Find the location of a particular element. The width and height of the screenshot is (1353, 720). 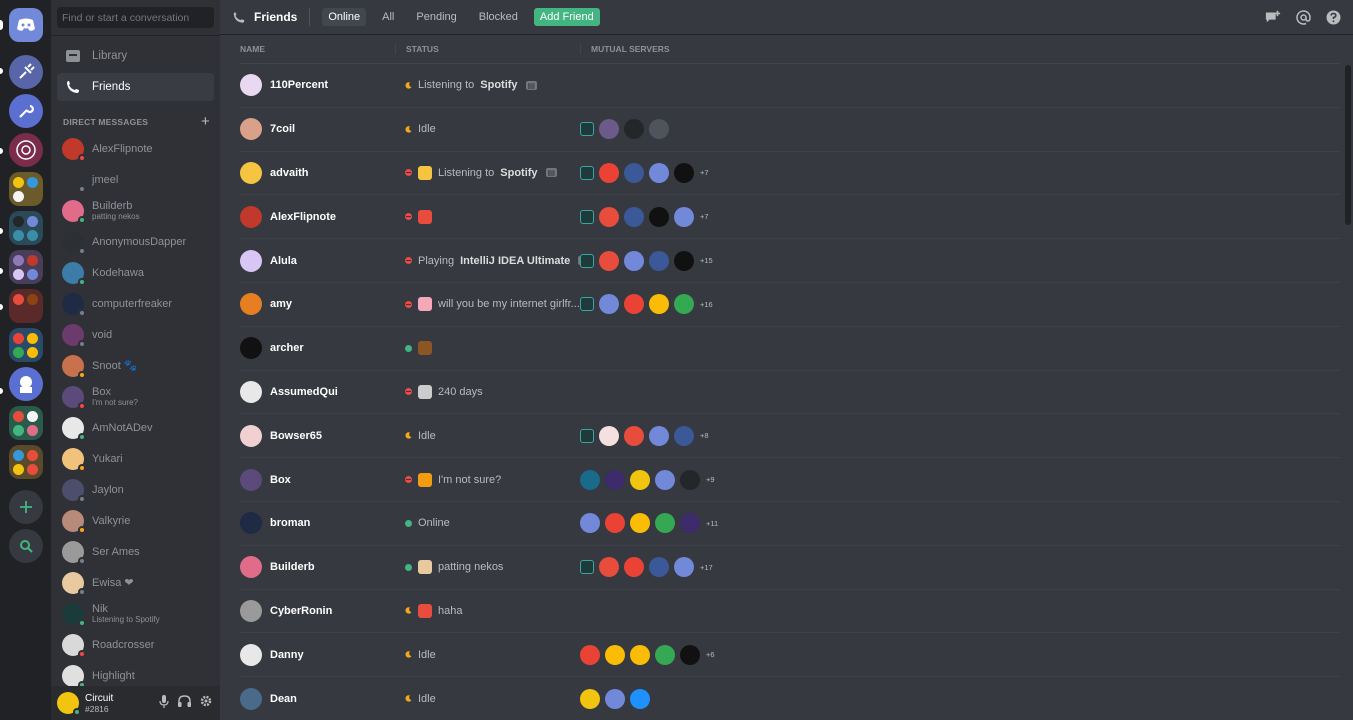

user-avatar is located at coordinates (69, 704).